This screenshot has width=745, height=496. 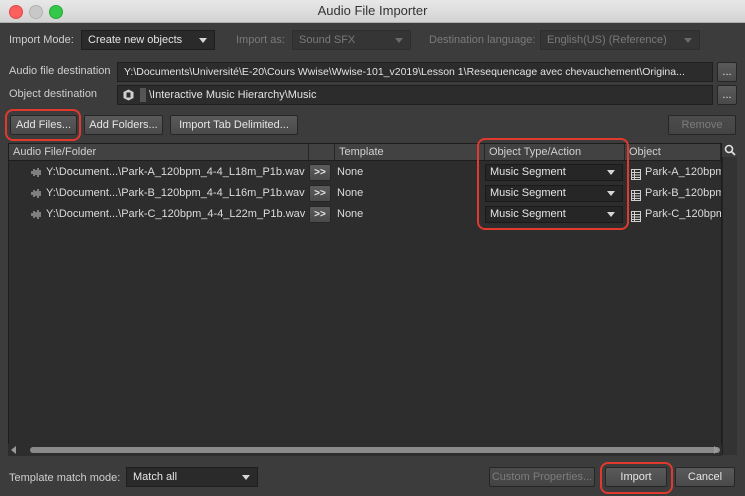 I want to click on object-cell: Park-B_120bpm, so click(x=675, y=193).